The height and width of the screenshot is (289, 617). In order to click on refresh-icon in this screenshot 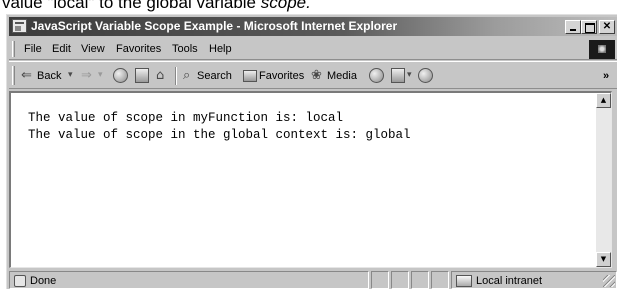, I will do `click(142, 75)`.